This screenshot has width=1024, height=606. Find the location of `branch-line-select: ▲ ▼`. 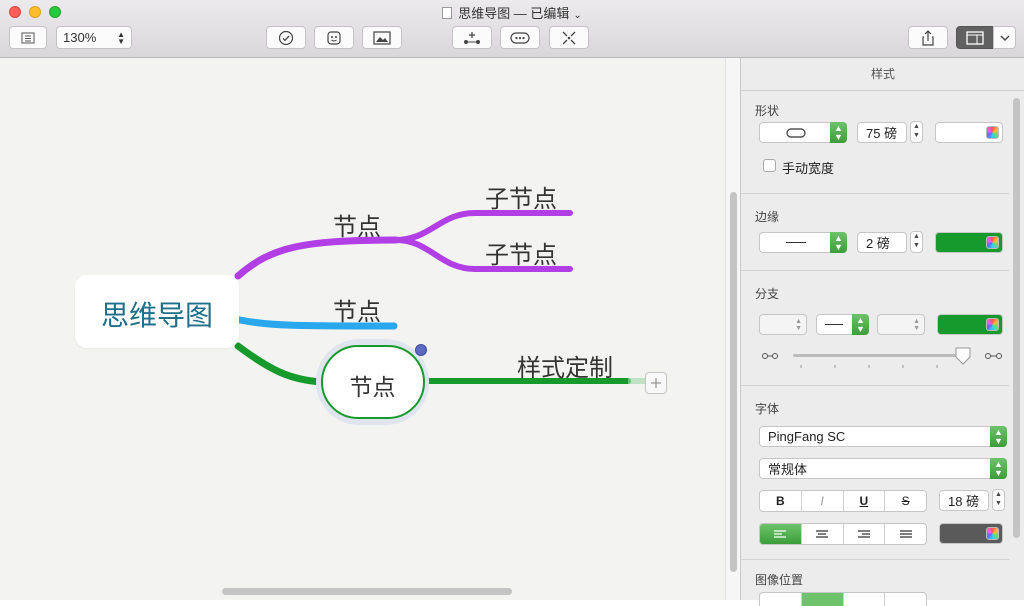

branch-line-select: ▲ ▼ is located at coordinates (842, 324).